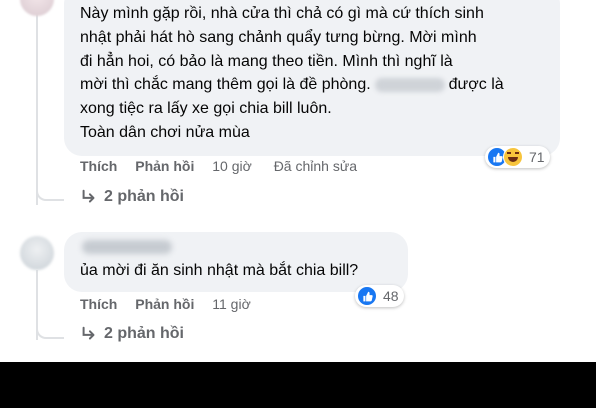 This screenshot has height=408, width=596. Describe the element at coordinates (298, 385) in the screenshot. I see `black-bar` at that location.